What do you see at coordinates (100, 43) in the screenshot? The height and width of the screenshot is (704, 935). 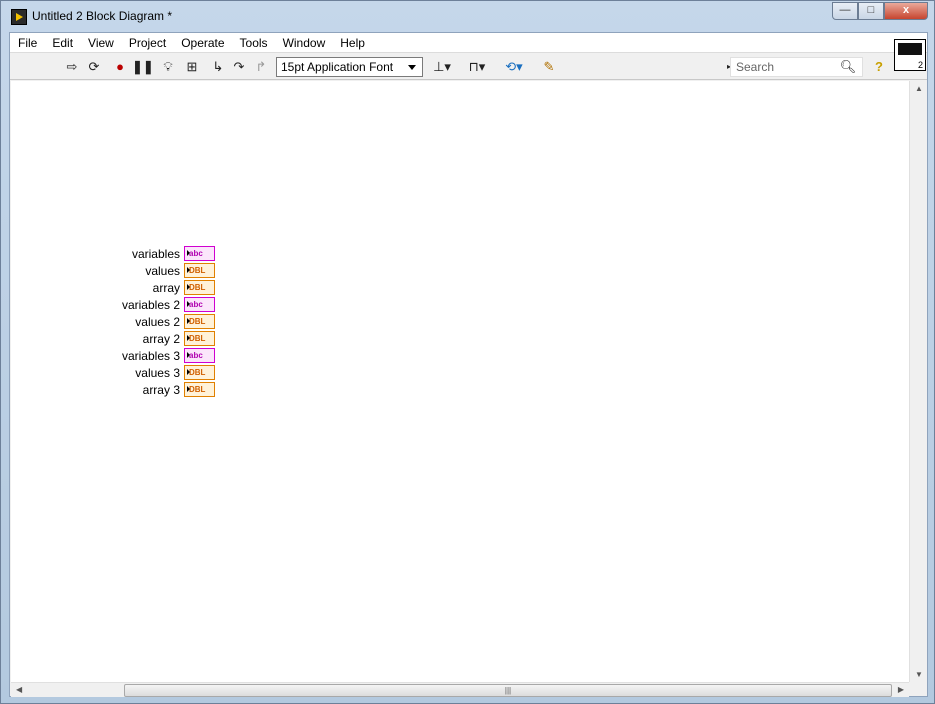 I see `menu-view: View` at bounding box center [100, 43].